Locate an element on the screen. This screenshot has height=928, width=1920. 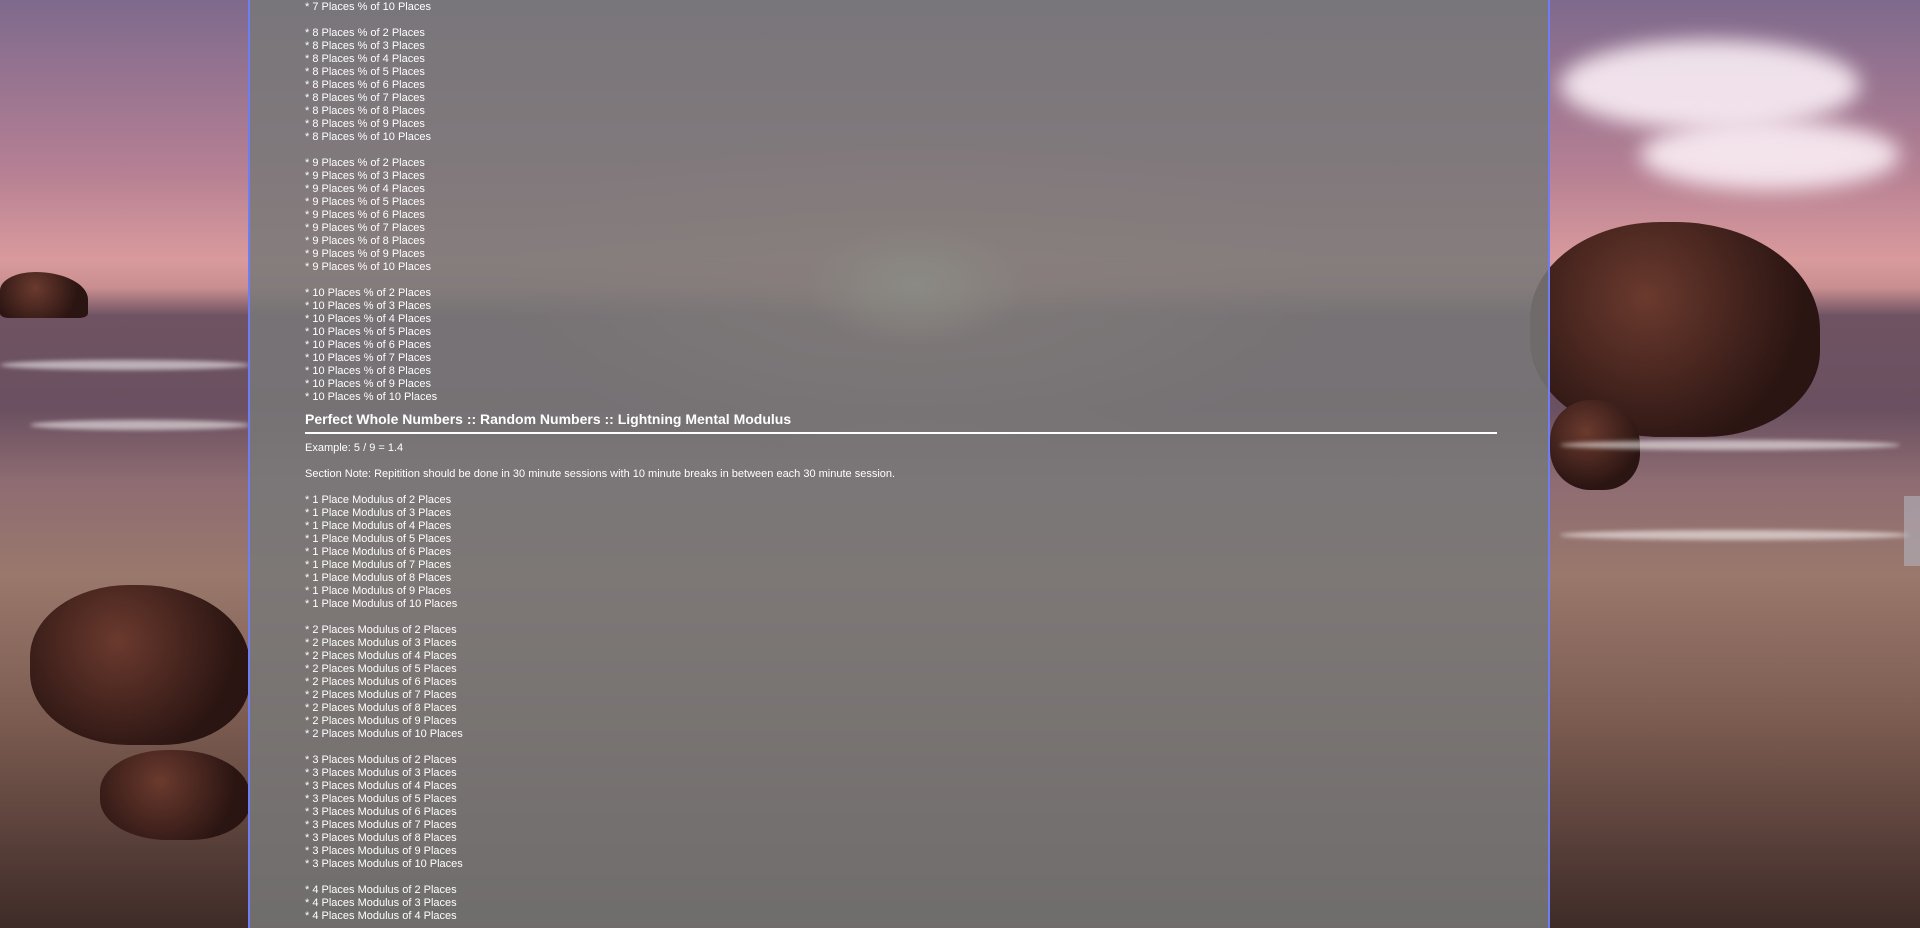
percent-list-item: * 9 Places % of 10 Places is located at coordinates (368, 267).